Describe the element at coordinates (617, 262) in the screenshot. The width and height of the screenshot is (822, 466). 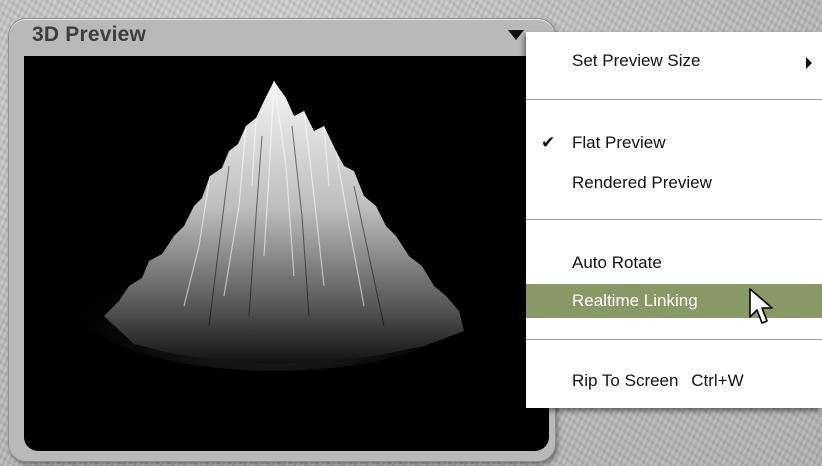
I see `menu-item-label: Auto Rotate` at that location.